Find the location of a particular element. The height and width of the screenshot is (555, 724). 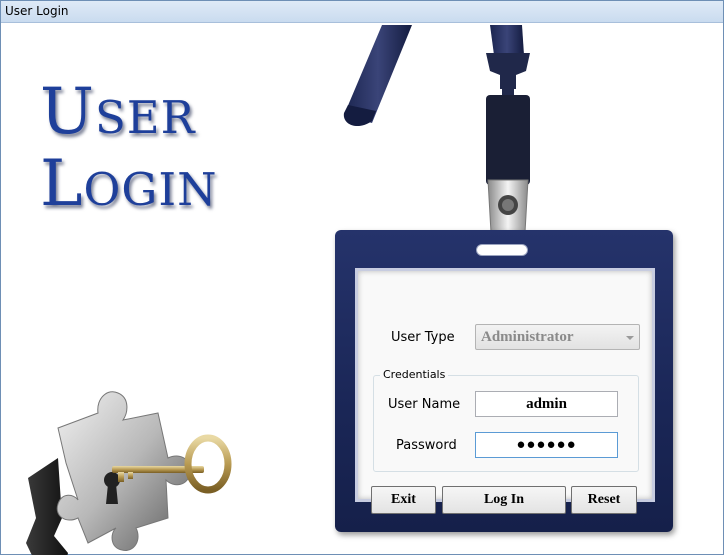

user-login-logo: User Login is located at coordinates (160, 155).